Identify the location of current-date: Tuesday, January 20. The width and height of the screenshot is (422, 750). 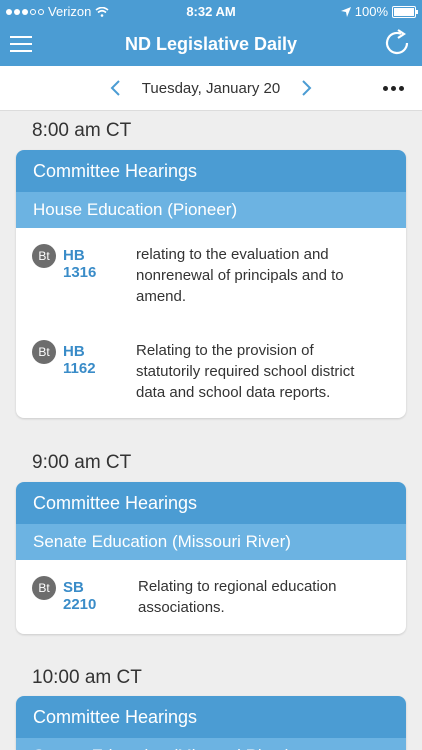
(211, 88).